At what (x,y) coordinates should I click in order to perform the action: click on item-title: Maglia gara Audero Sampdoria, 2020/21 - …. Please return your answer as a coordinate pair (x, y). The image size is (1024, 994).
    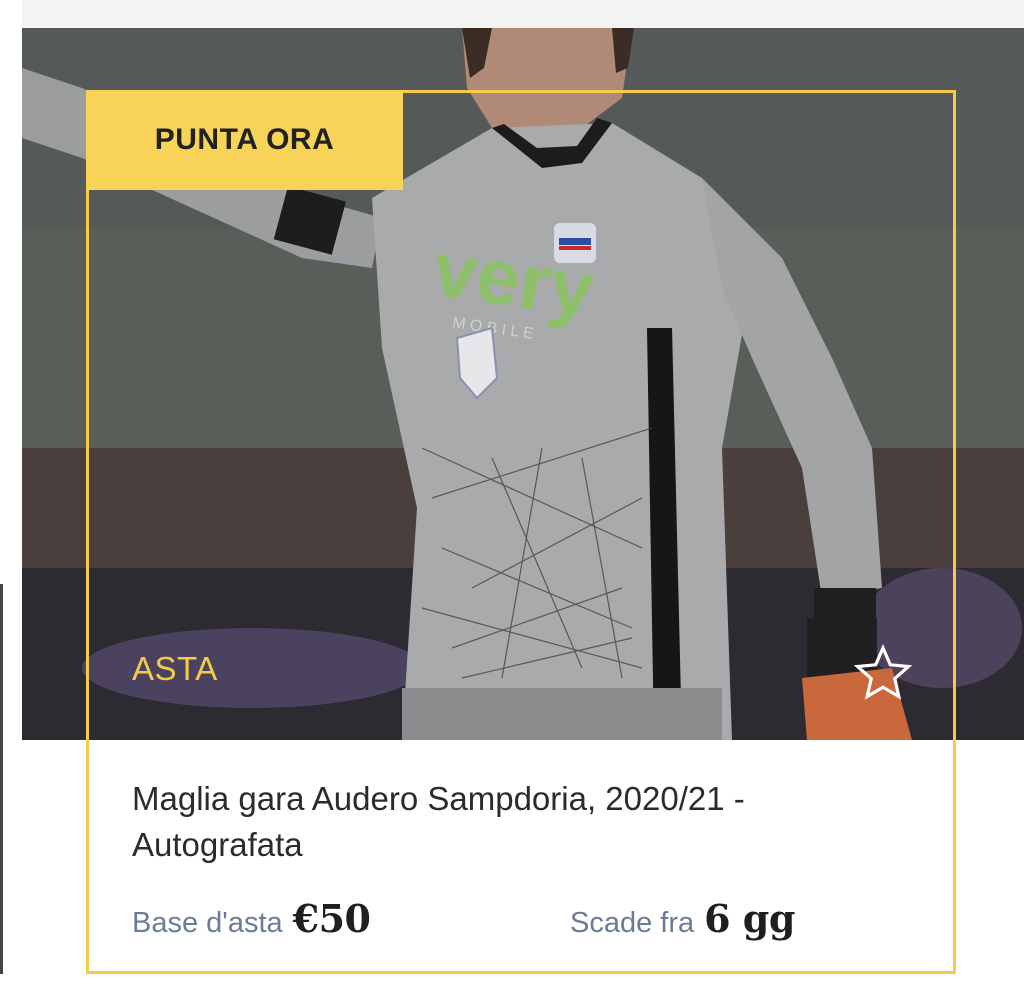
    Looking at the image, I should click on (522, 822).